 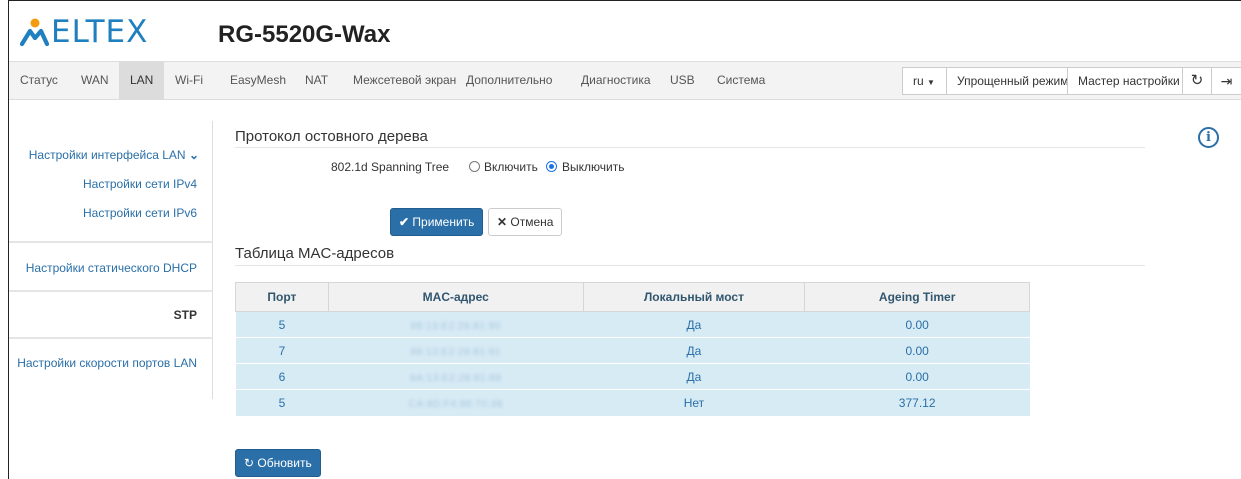 What do you see at coordinates (616, 80) in the screenshot?
I see `nav-diagnostics: Диагностика` at bounding box center [616, 80].